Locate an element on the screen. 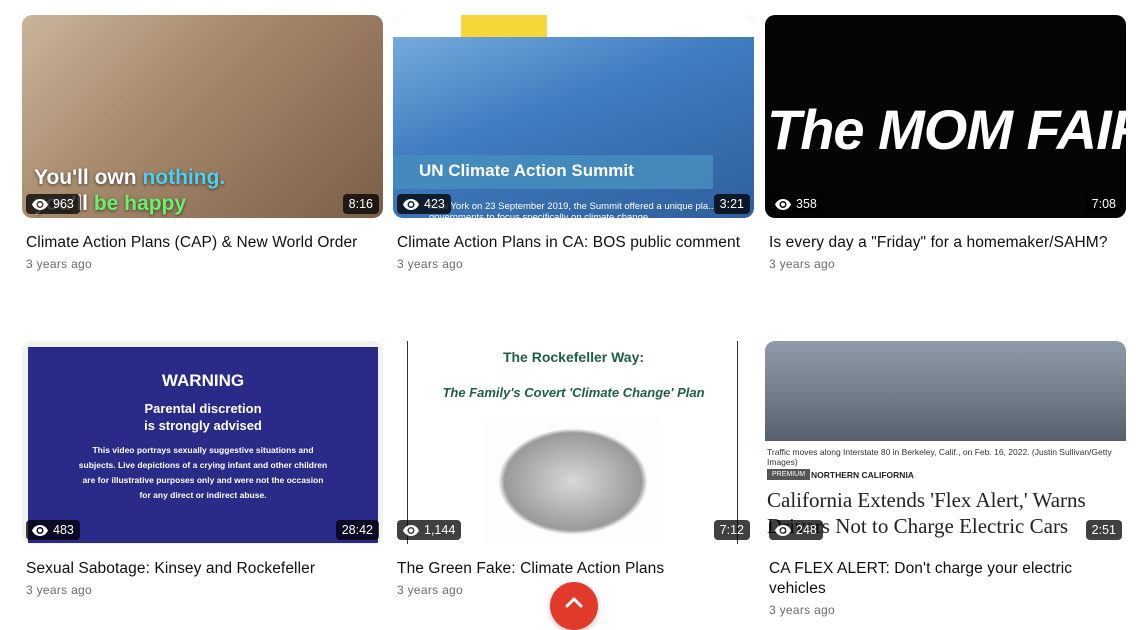 This screenshot has width=1140, height=630. video-title: Sexual Sabotage: Kinsey and Rockefeller is located at coordinates (204, 569).